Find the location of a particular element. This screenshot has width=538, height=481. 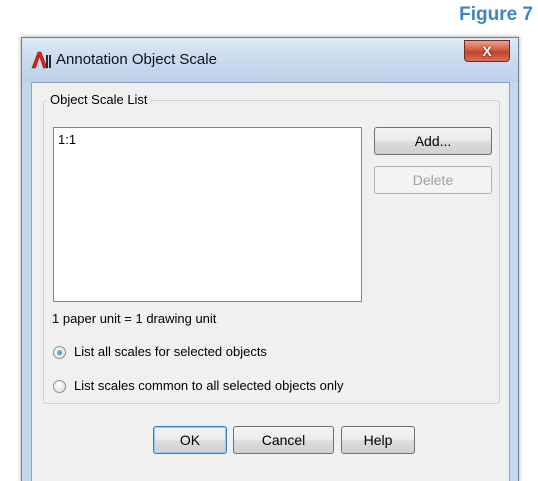

ok-button: OK is located at coordinates (190, 440).